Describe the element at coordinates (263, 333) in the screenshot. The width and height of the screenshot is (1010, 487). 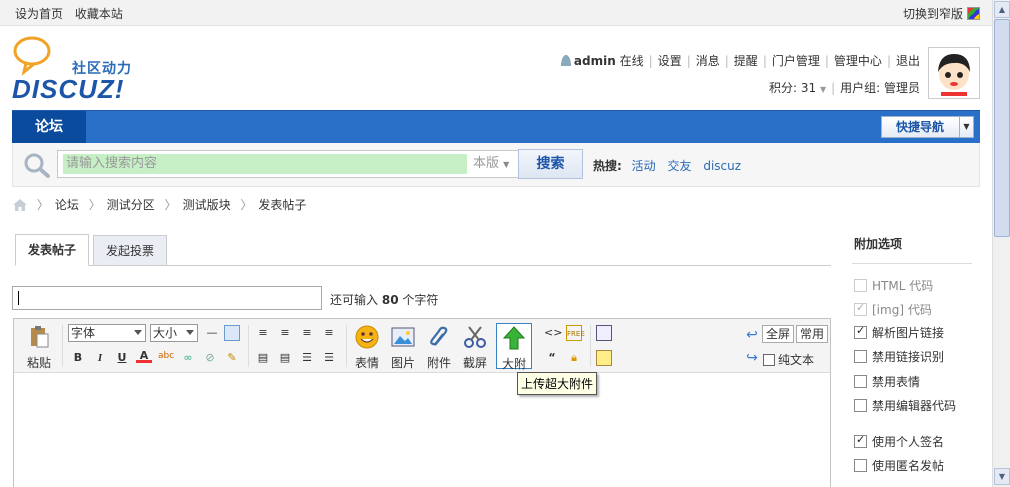
I see `align-left-icon: ≡` at that location.